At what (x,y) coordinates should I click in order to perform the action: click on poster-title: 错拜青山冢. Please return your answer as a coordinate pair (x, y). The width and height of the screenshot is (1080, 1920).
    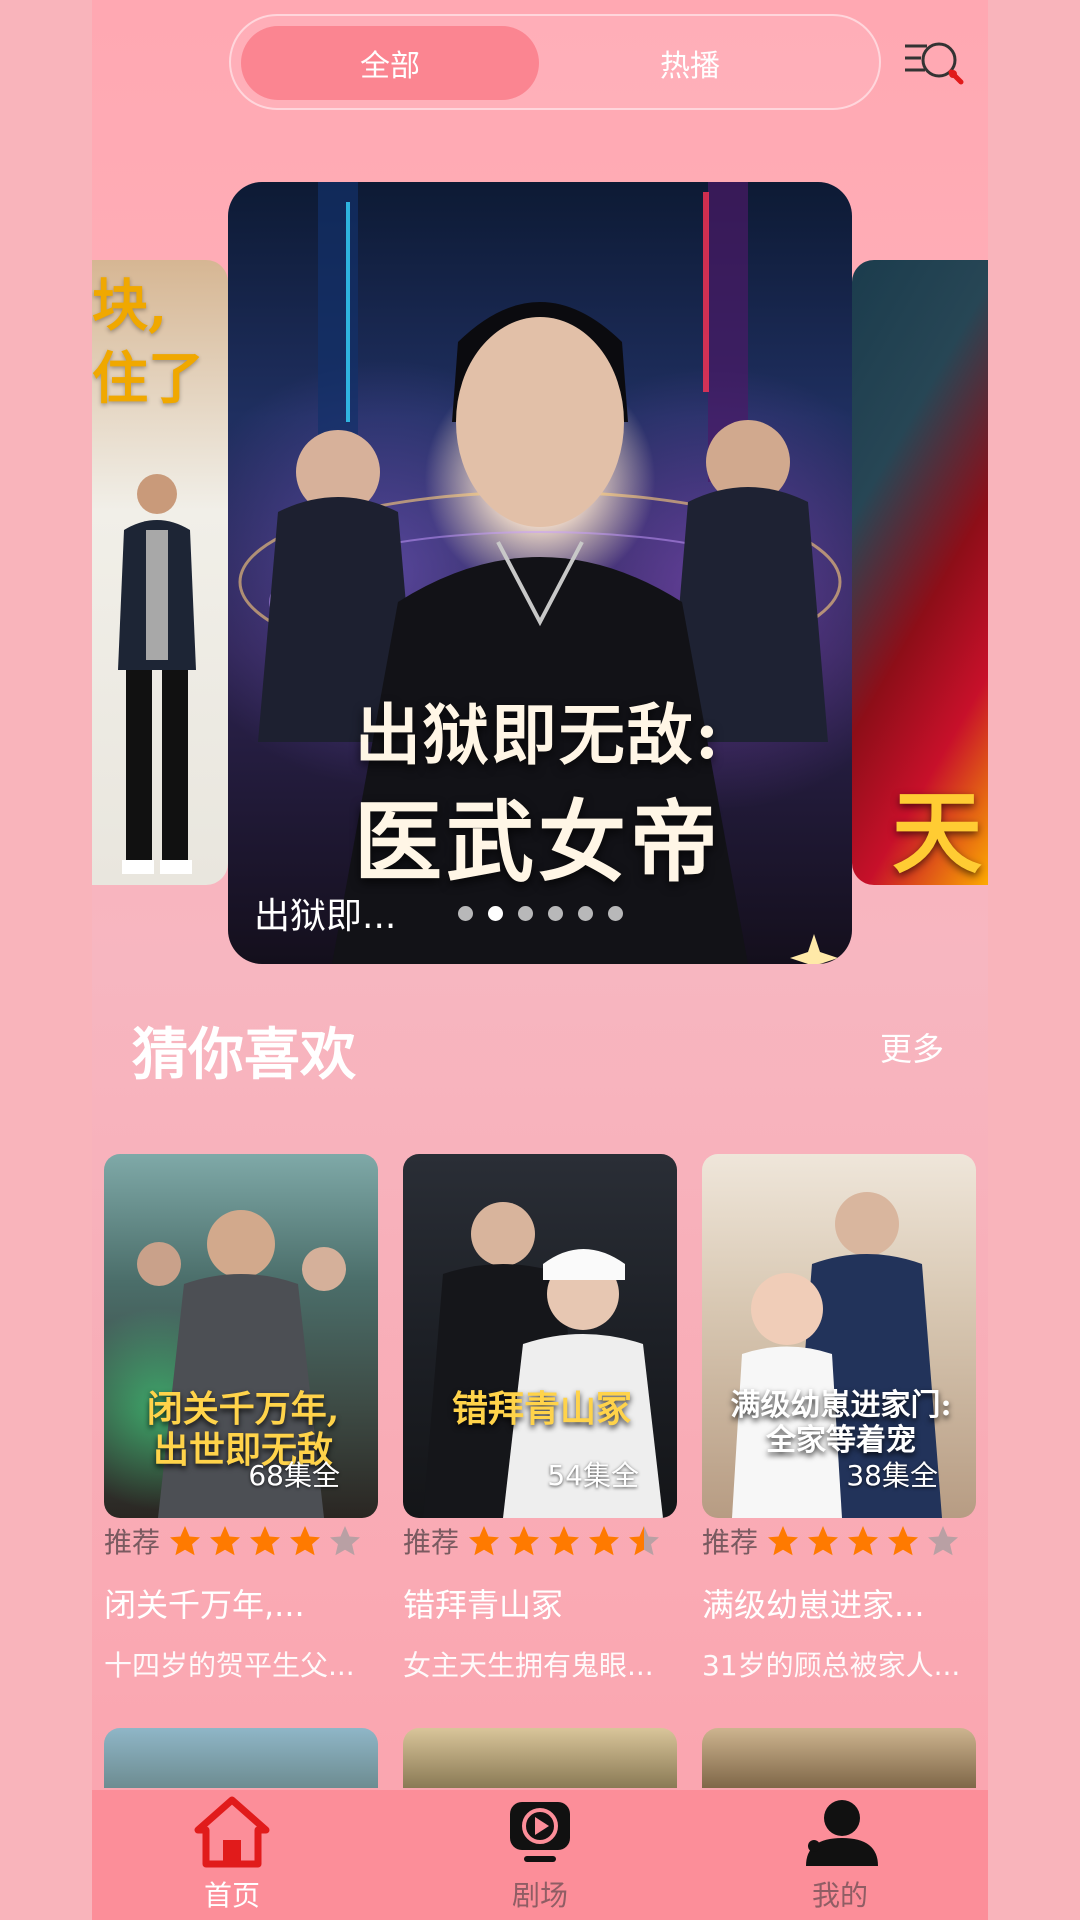
    Looking at the image, I should click on (541, 1409).